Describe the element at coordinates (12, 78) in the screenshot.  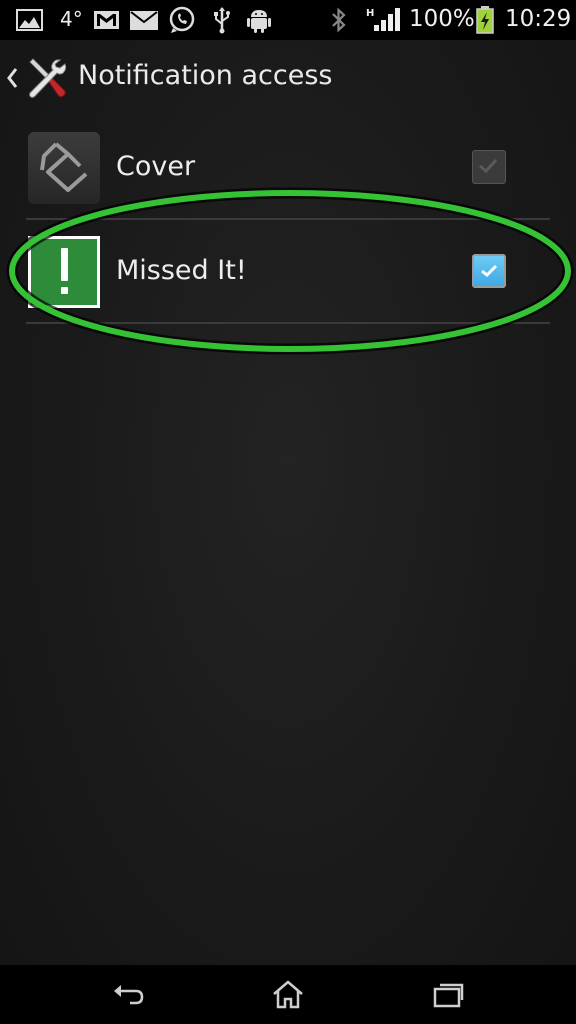
I see `up-arrow-icon` at that location.